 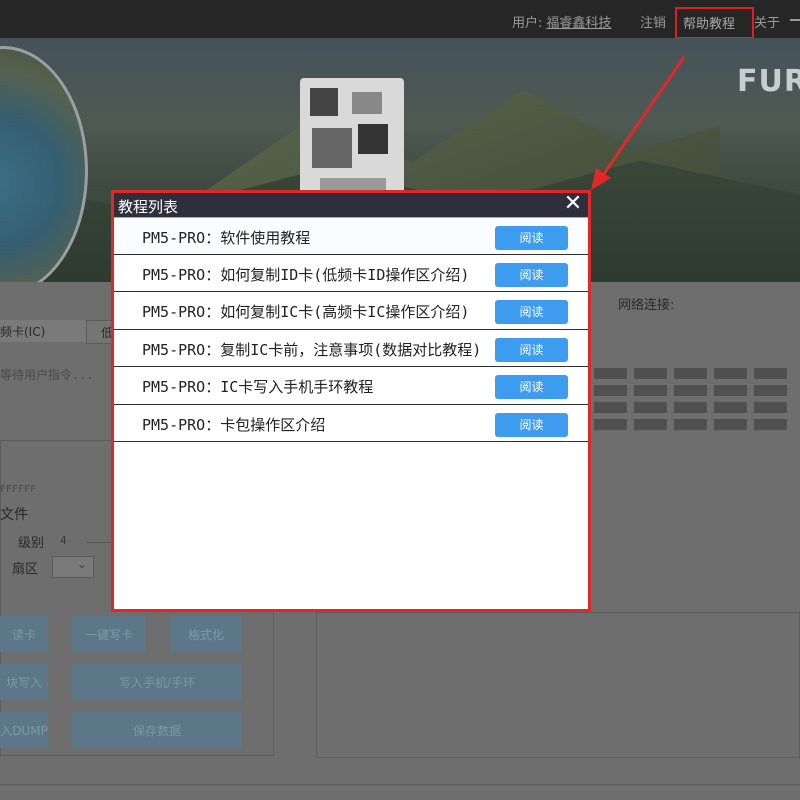 What do you see at coordinates (351, 204) in the screenshot?
I see `dialog-titlebar: 教程列表 ✕` at bounding box center [351, 204].